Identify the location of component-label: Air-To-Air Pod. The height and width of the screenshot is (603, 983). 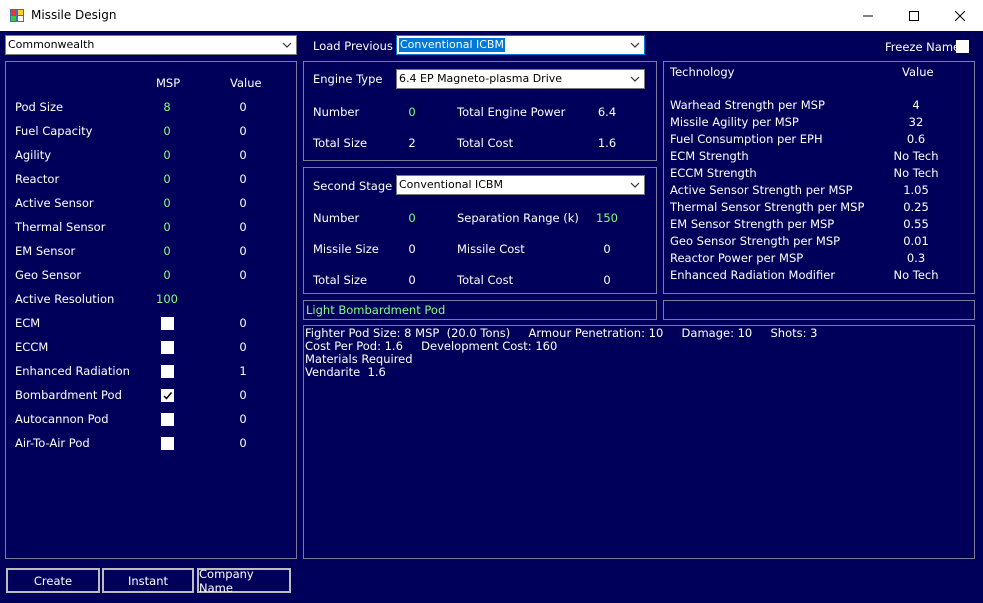
(52, 443).